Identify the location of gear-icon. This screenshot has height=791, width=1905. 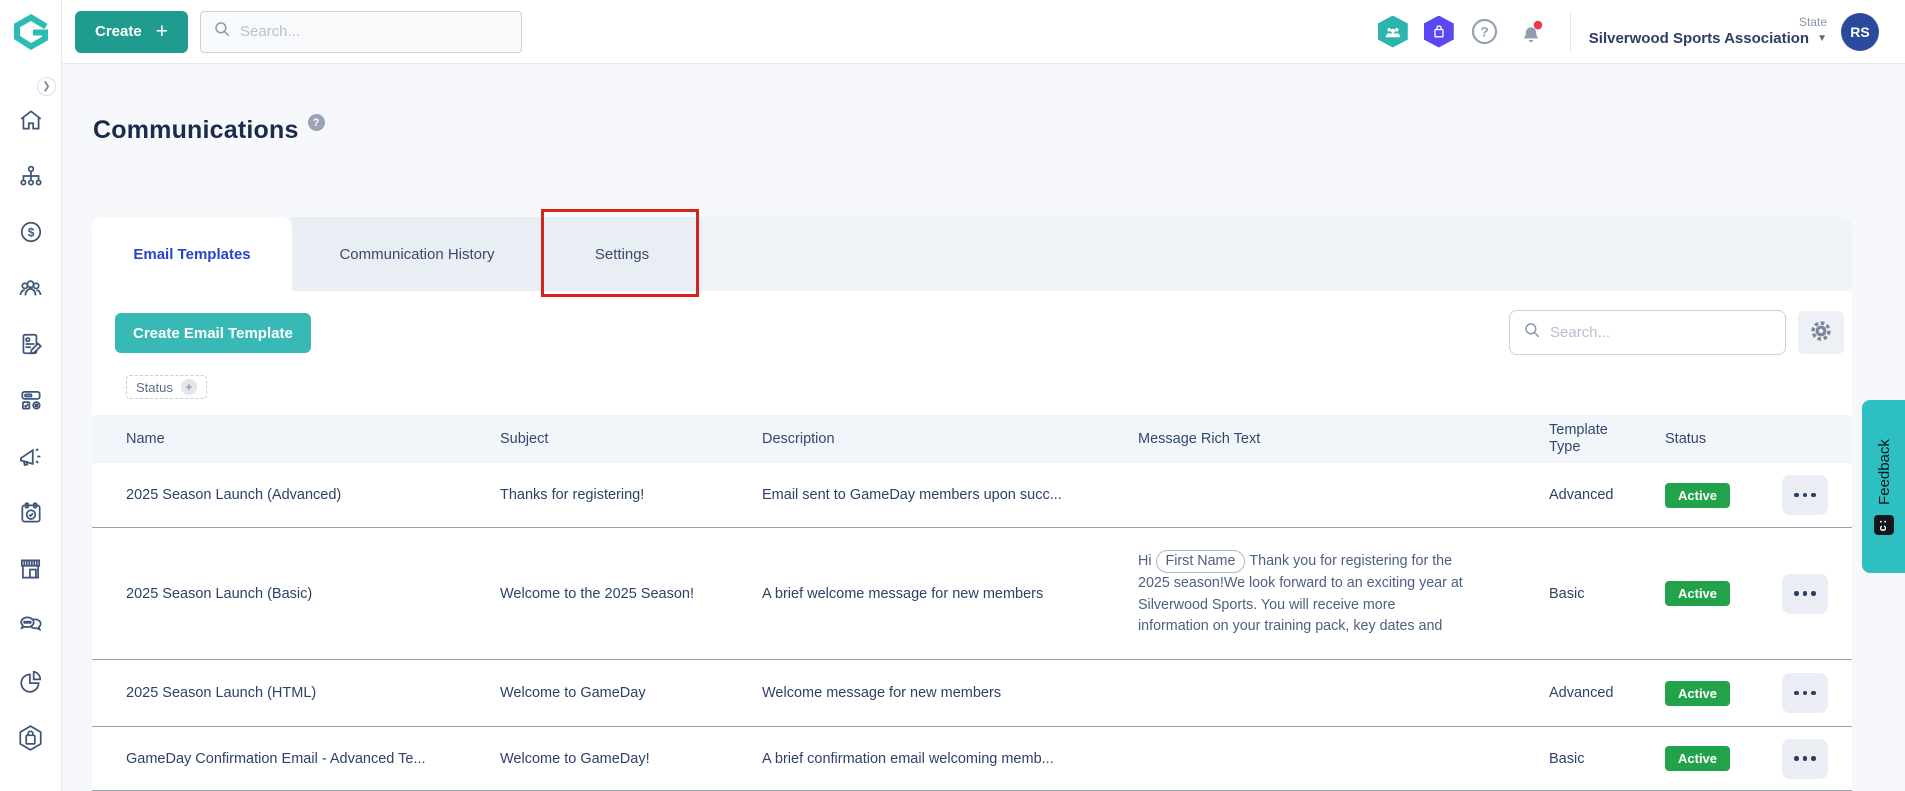
(1821, 332).